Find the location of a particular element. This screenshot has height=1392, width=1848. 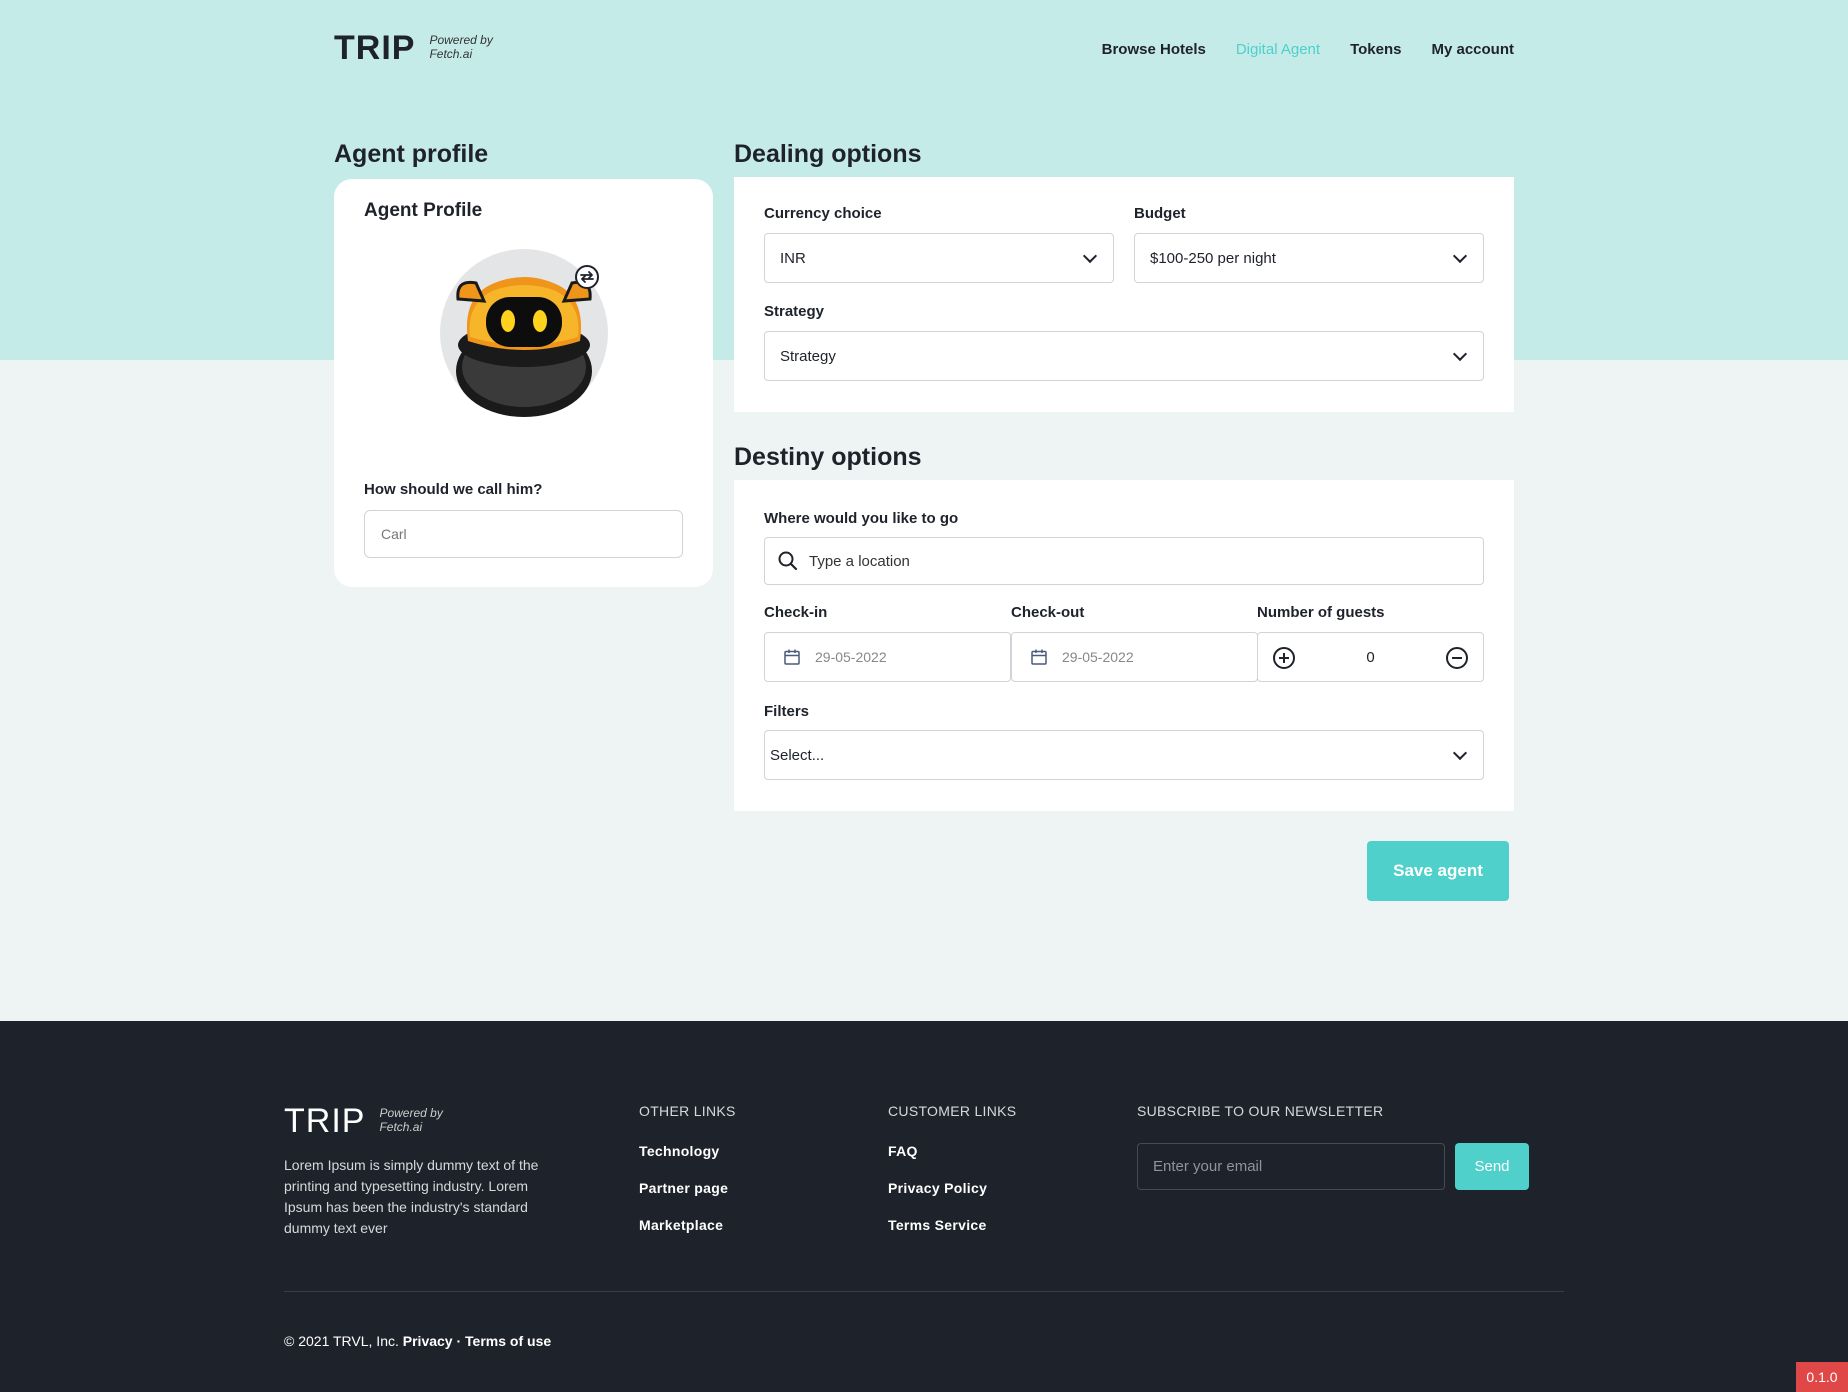

strategy-value: Strategy is located at coordinates (808, 356).